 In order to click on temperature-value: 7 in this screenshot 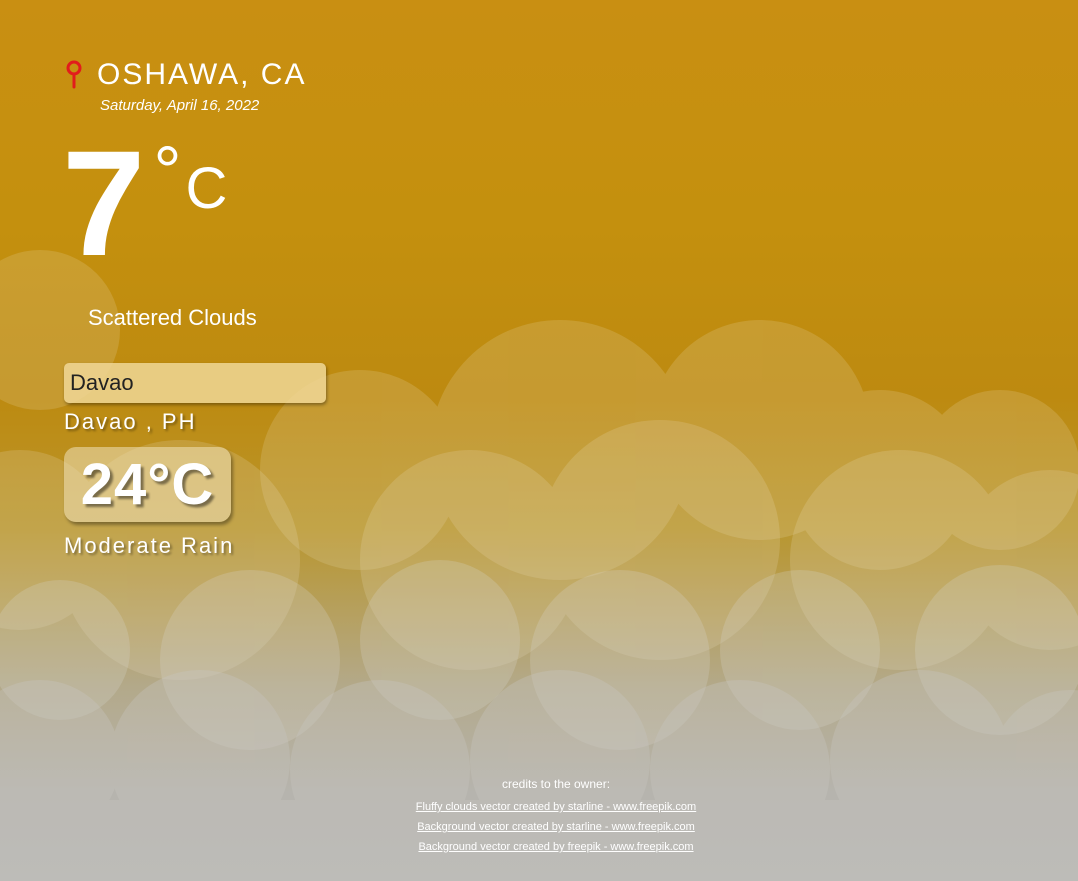, I will do `click(104, 203)`.